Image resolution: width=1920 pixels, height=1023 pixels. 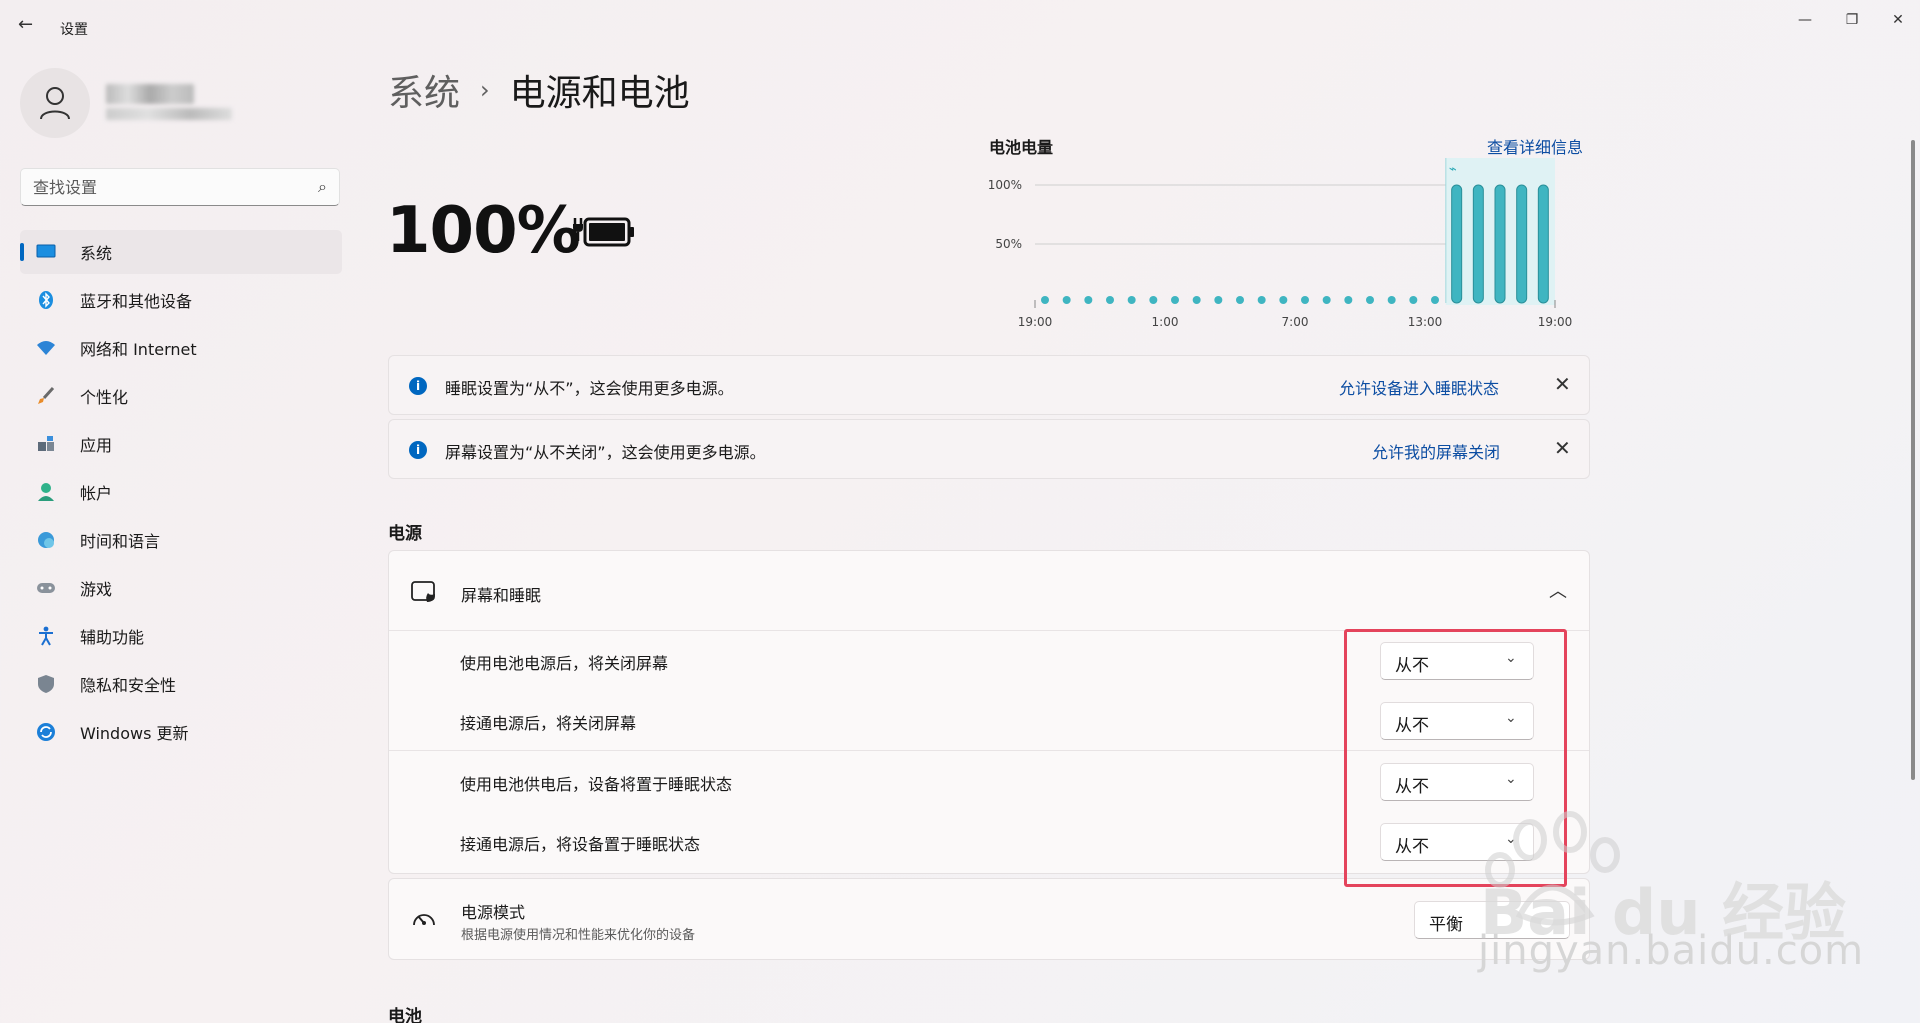 I want to click on sidebar-item-bluetooth: 蓝牙和其他设备, so click(x=181, y=300).